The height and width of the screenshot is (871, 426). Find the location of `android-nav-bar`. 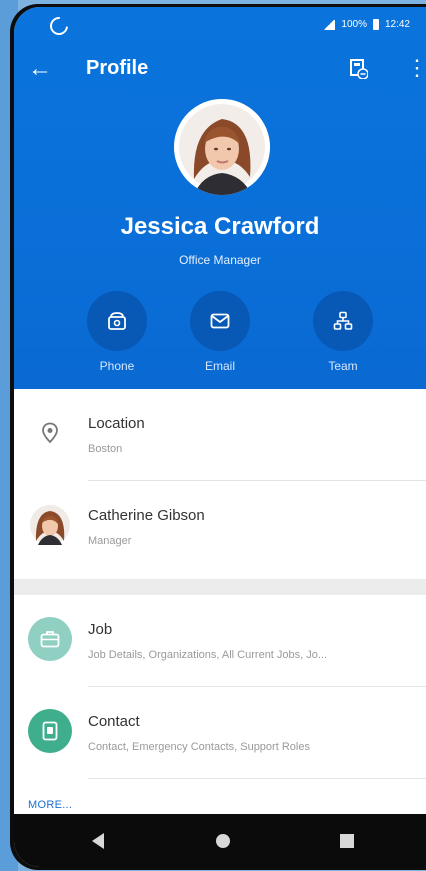

android-nav-bar is located at coordinates (220, 840).